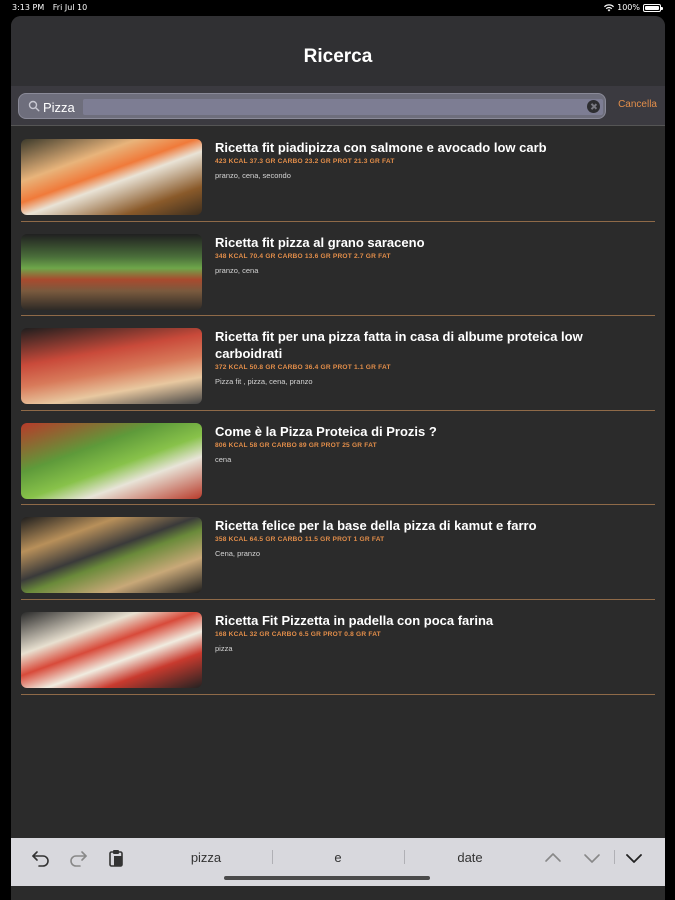  Describe the element at coordinates (264, 382) in the screenshot. I see `recipe-tags: Pizza fit , pizza, cena, pranzo` at that location.